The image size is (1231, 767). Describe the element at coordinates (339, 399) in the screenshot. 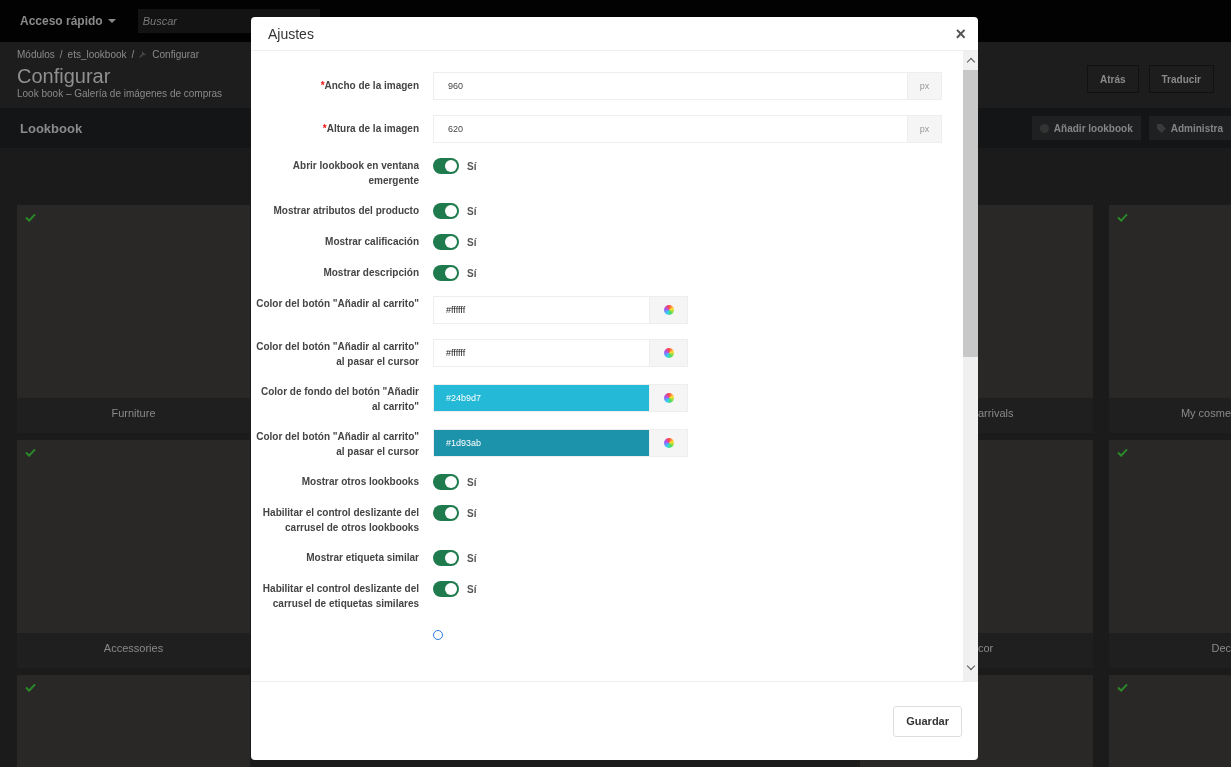

I see `field-label: Color de fondo del botón "Añadir al carrito"` at that location.